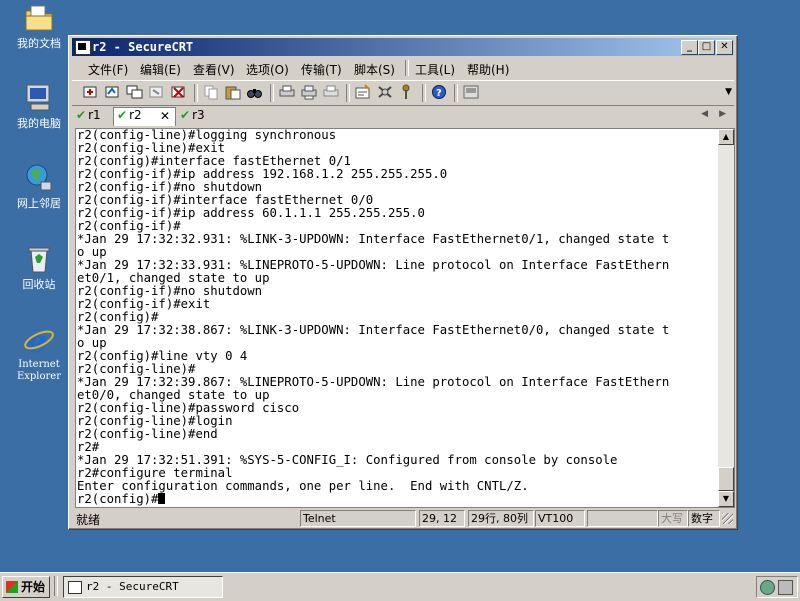 Image resolution: width=800 pixels, height=601 pixels. What do you see at coordinates (160, 69) in the screenshot?
I see `menu-edit: 编辑(E)` at bounding box center [160, 69].